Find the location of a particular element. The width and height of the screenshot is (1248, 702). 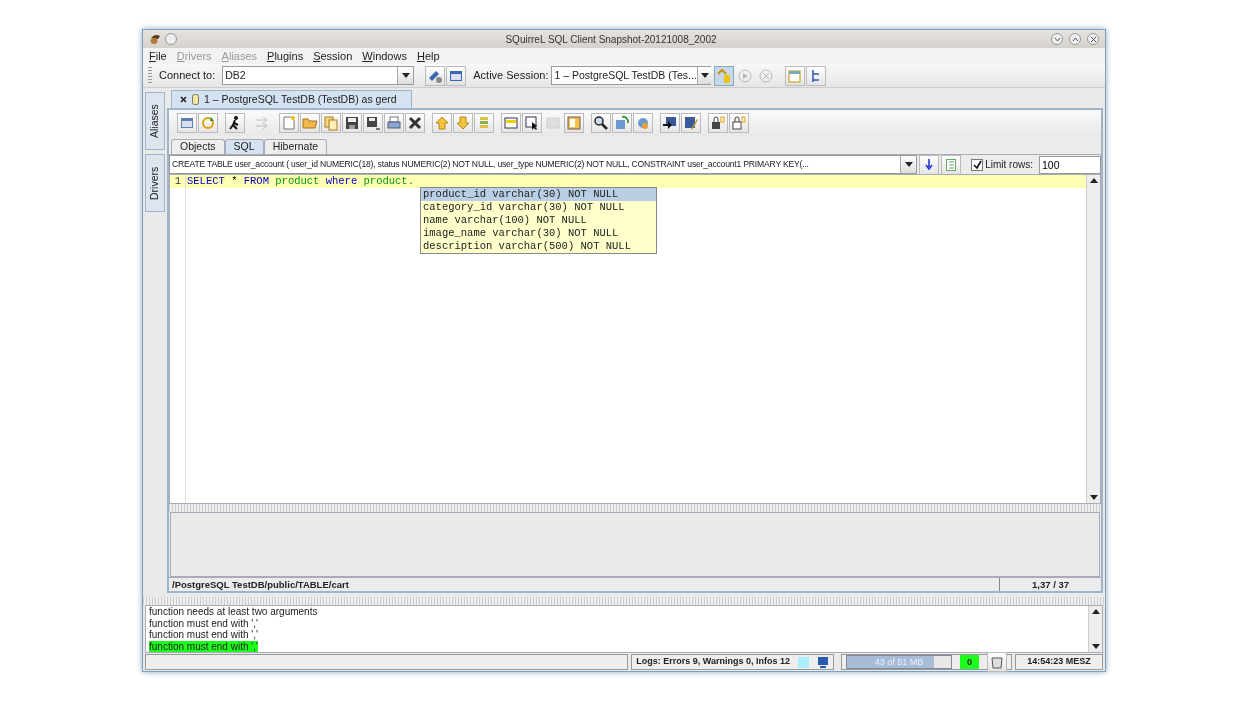

completion-item: product_id varchar(30) NOT NULL is located at coordinates (538, 194).